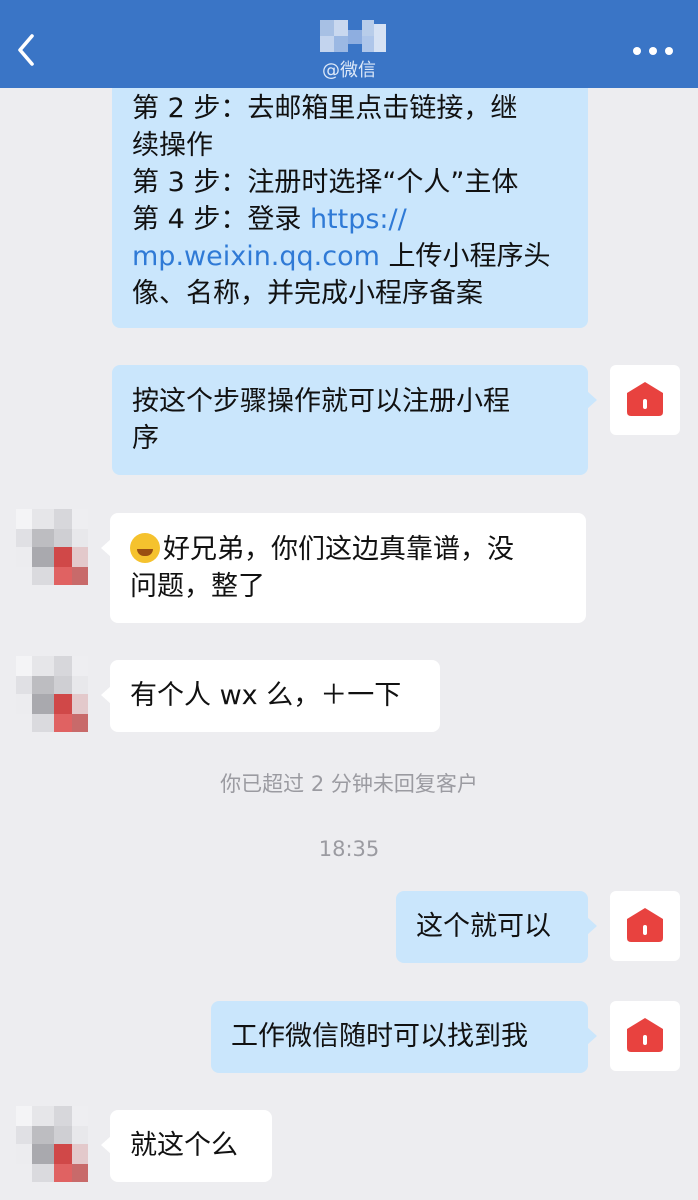  What do you see at coordinates (353, 36) in the screenshot?
I see `contact-name-blurred` at bounding box center [353, 36].